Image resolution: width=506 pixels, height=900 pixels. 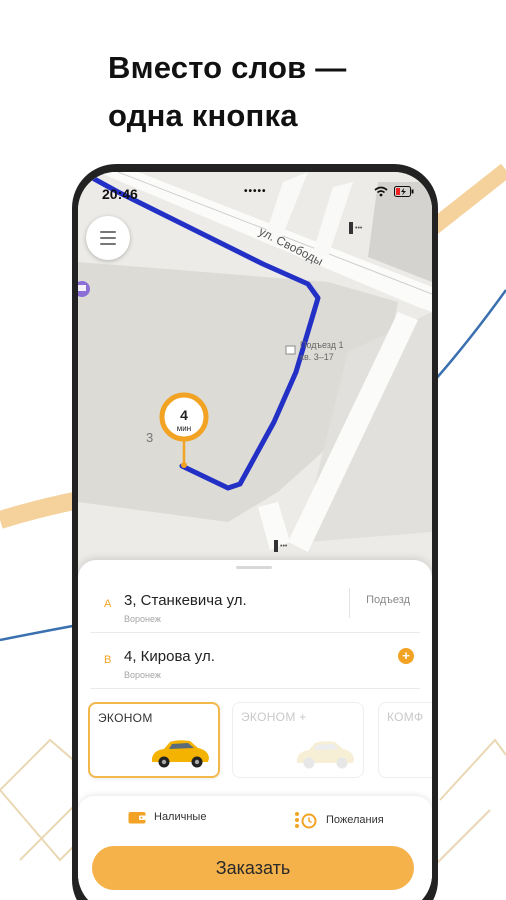 What do you see at coordinates (405, 740) in the screenshot?
I see `tariff-card-comfort: КОМФ` at bounding box center [405, 740].